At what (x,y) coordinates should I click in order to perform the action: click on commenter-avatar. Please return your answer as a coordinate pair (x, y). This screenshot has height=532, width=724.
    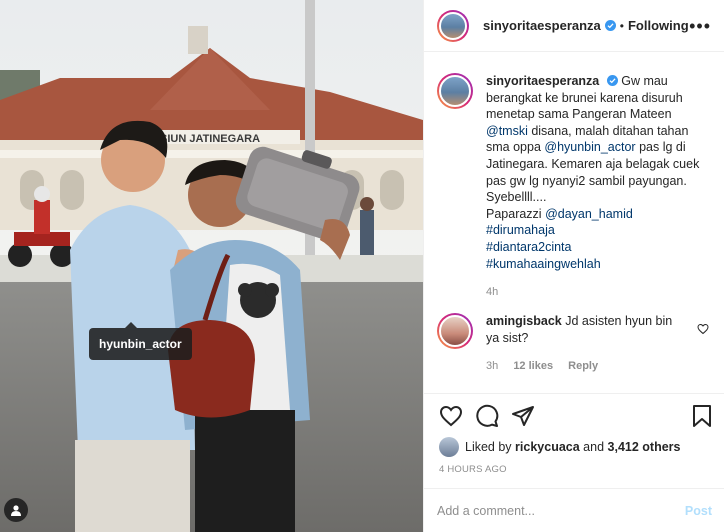
    Looking at the image, I should click on (455, 331).